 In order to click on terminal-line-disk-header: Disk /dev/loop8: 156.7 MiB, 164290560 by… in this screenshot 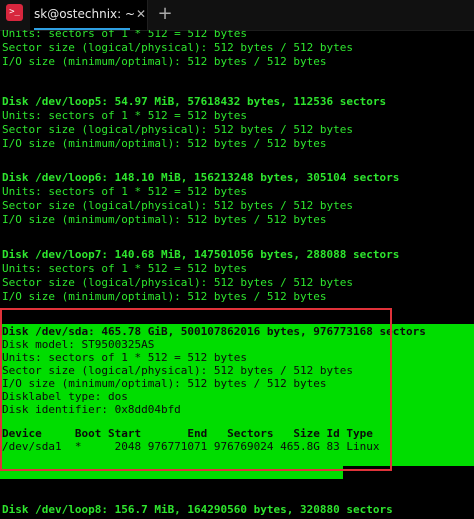, I will do `click(197, 509)`.